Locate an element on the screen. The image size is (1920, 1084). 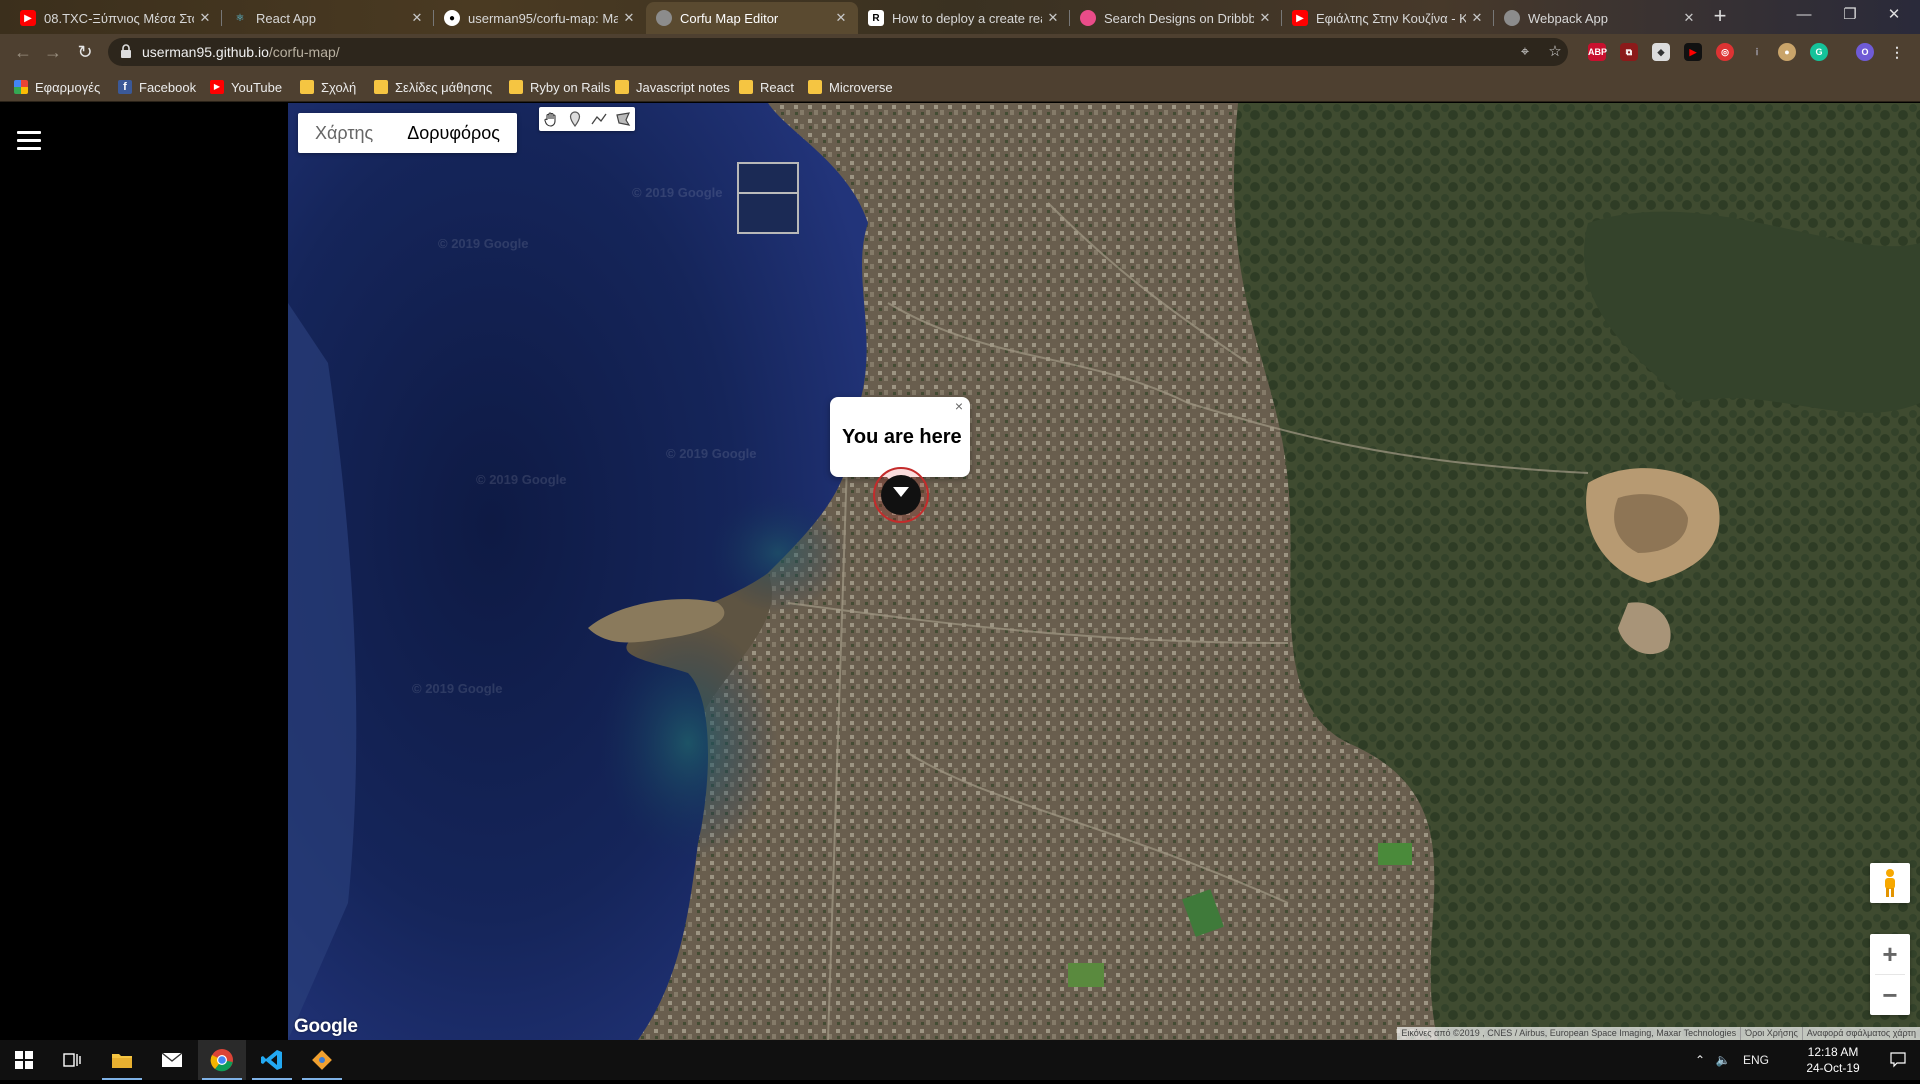
close-icon: × is located at coordinates (959, 406).